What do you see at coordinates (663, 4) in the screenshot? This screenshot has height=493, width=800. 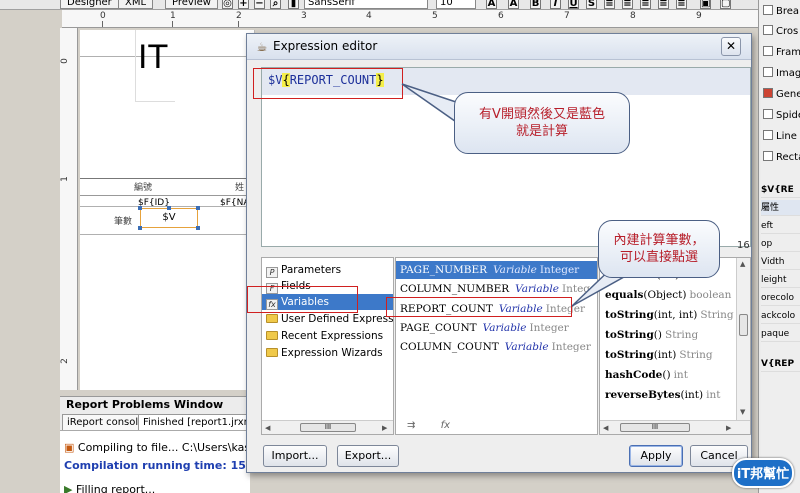 I see `justify-icon: ≡` at bounding box center [663, 4].